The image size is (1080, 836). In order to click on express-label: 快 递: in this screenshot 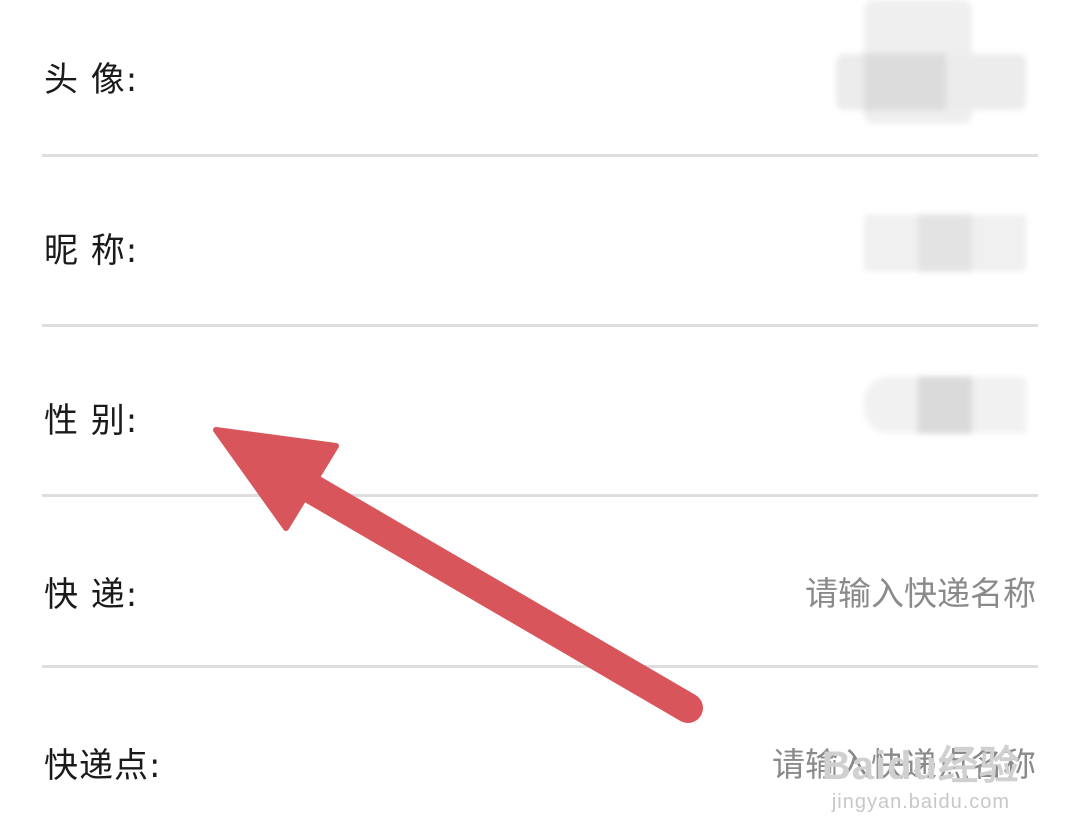, I will do `click(91, 595)`.